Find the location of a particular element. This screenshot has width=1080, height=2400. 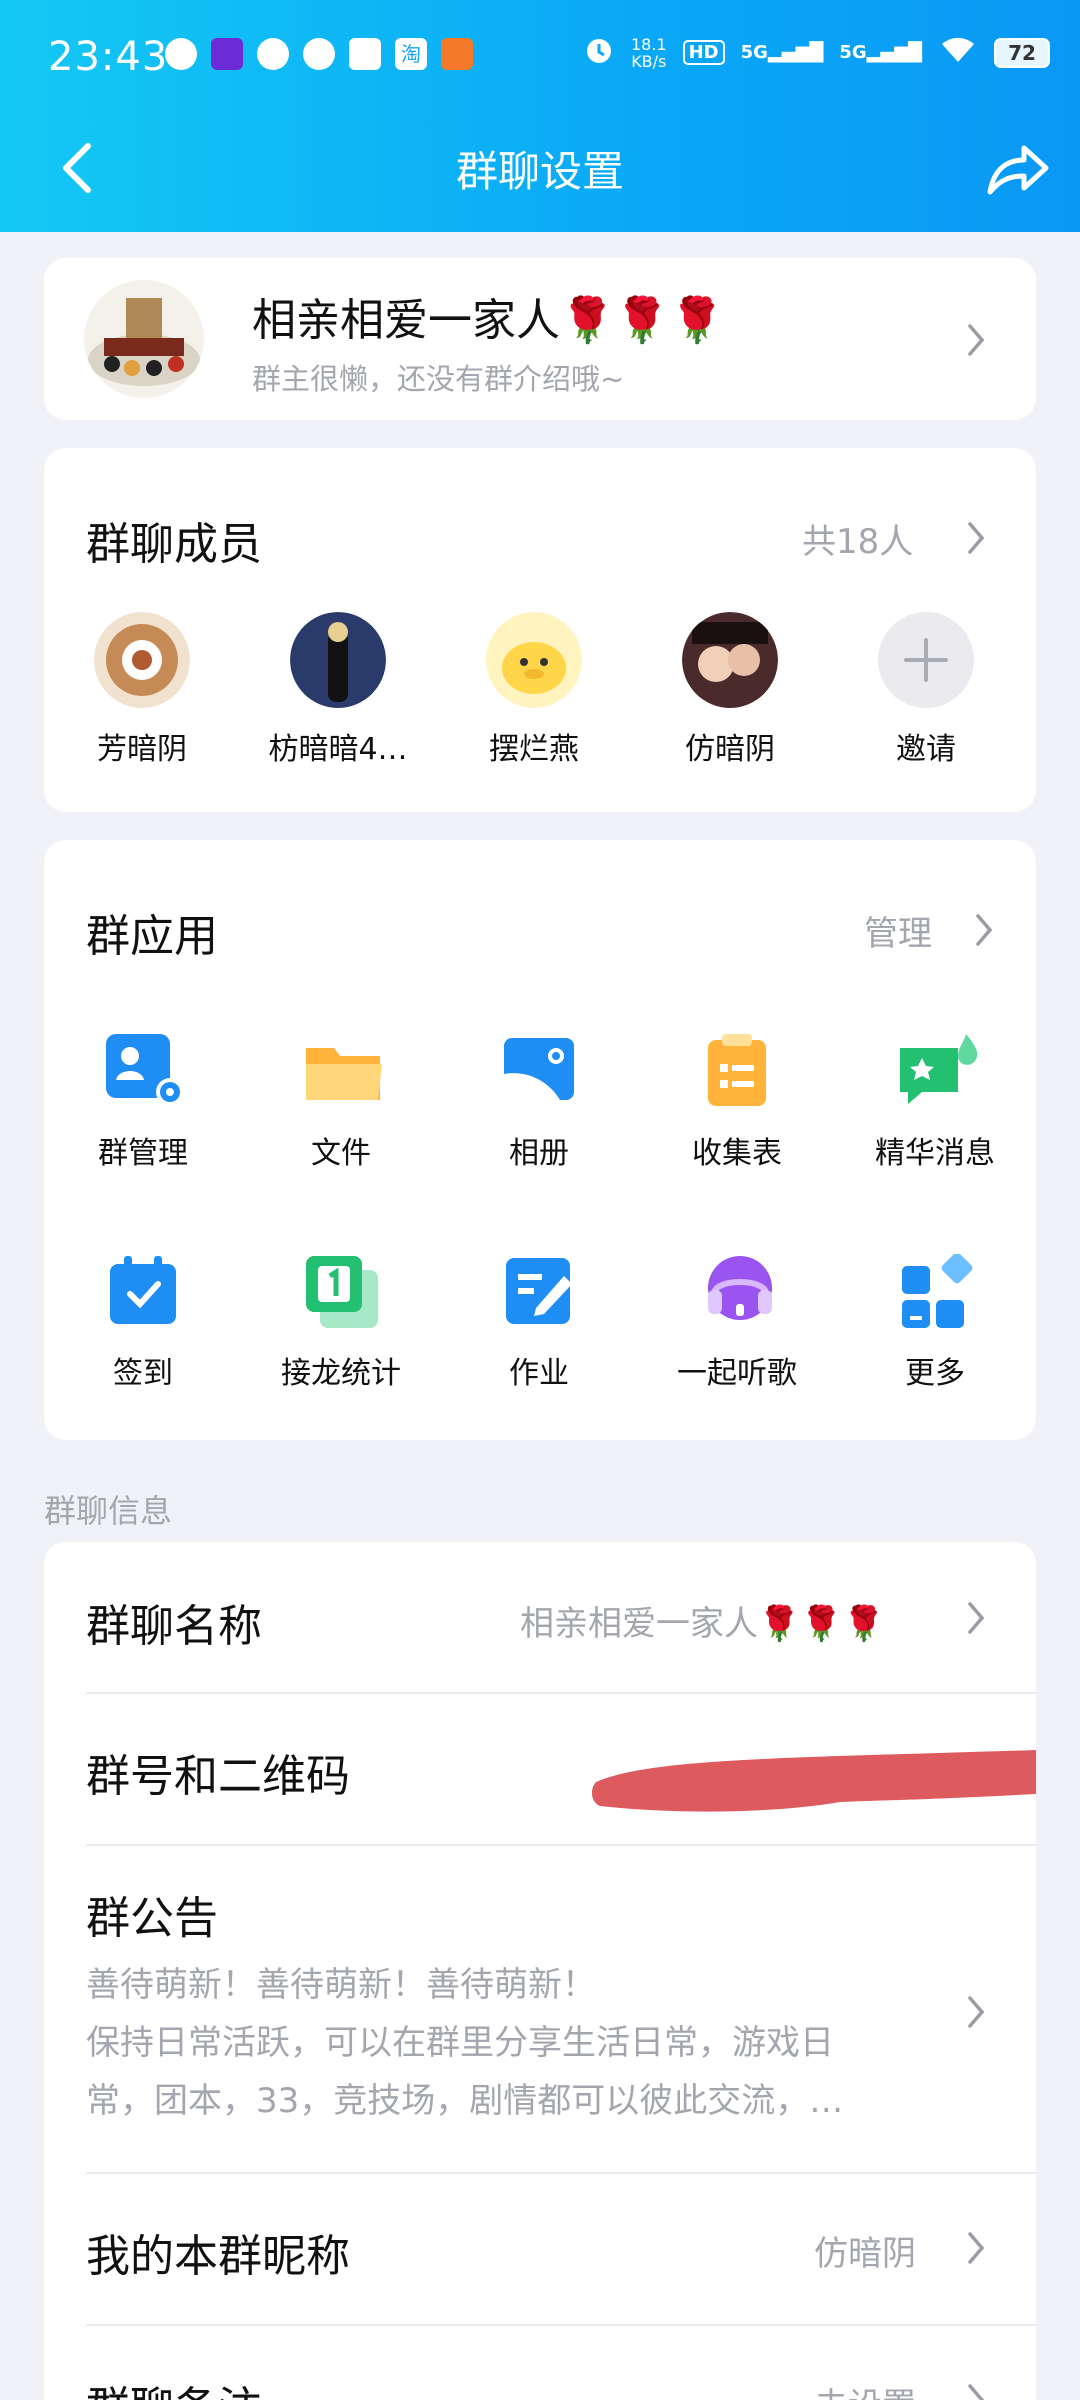

message-bubble-icon is located at coordinates (273, 54).